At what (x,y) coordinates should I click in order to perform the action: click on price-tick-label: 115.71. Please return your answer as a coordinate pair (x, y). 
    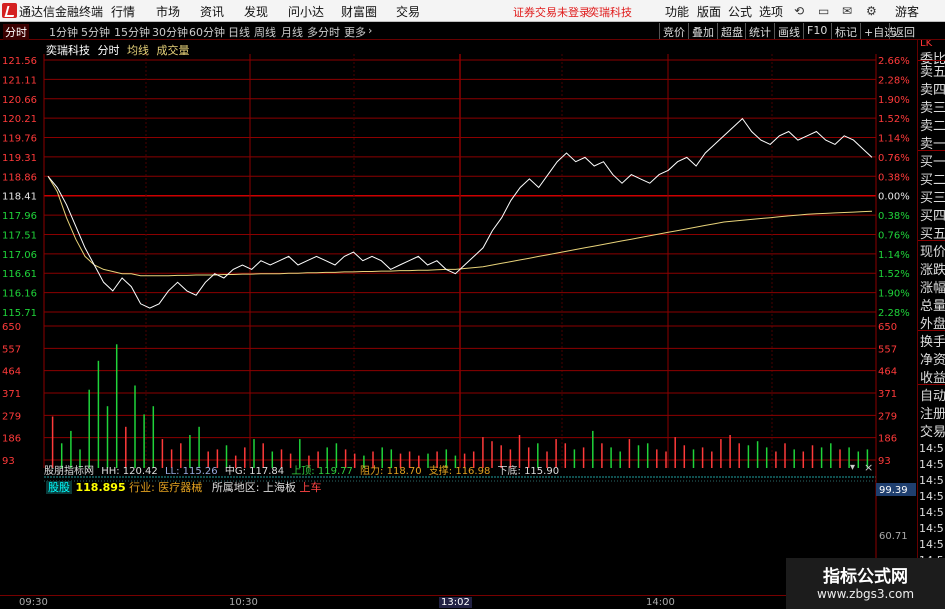
    Looking at the image, I should click on (19, 313).